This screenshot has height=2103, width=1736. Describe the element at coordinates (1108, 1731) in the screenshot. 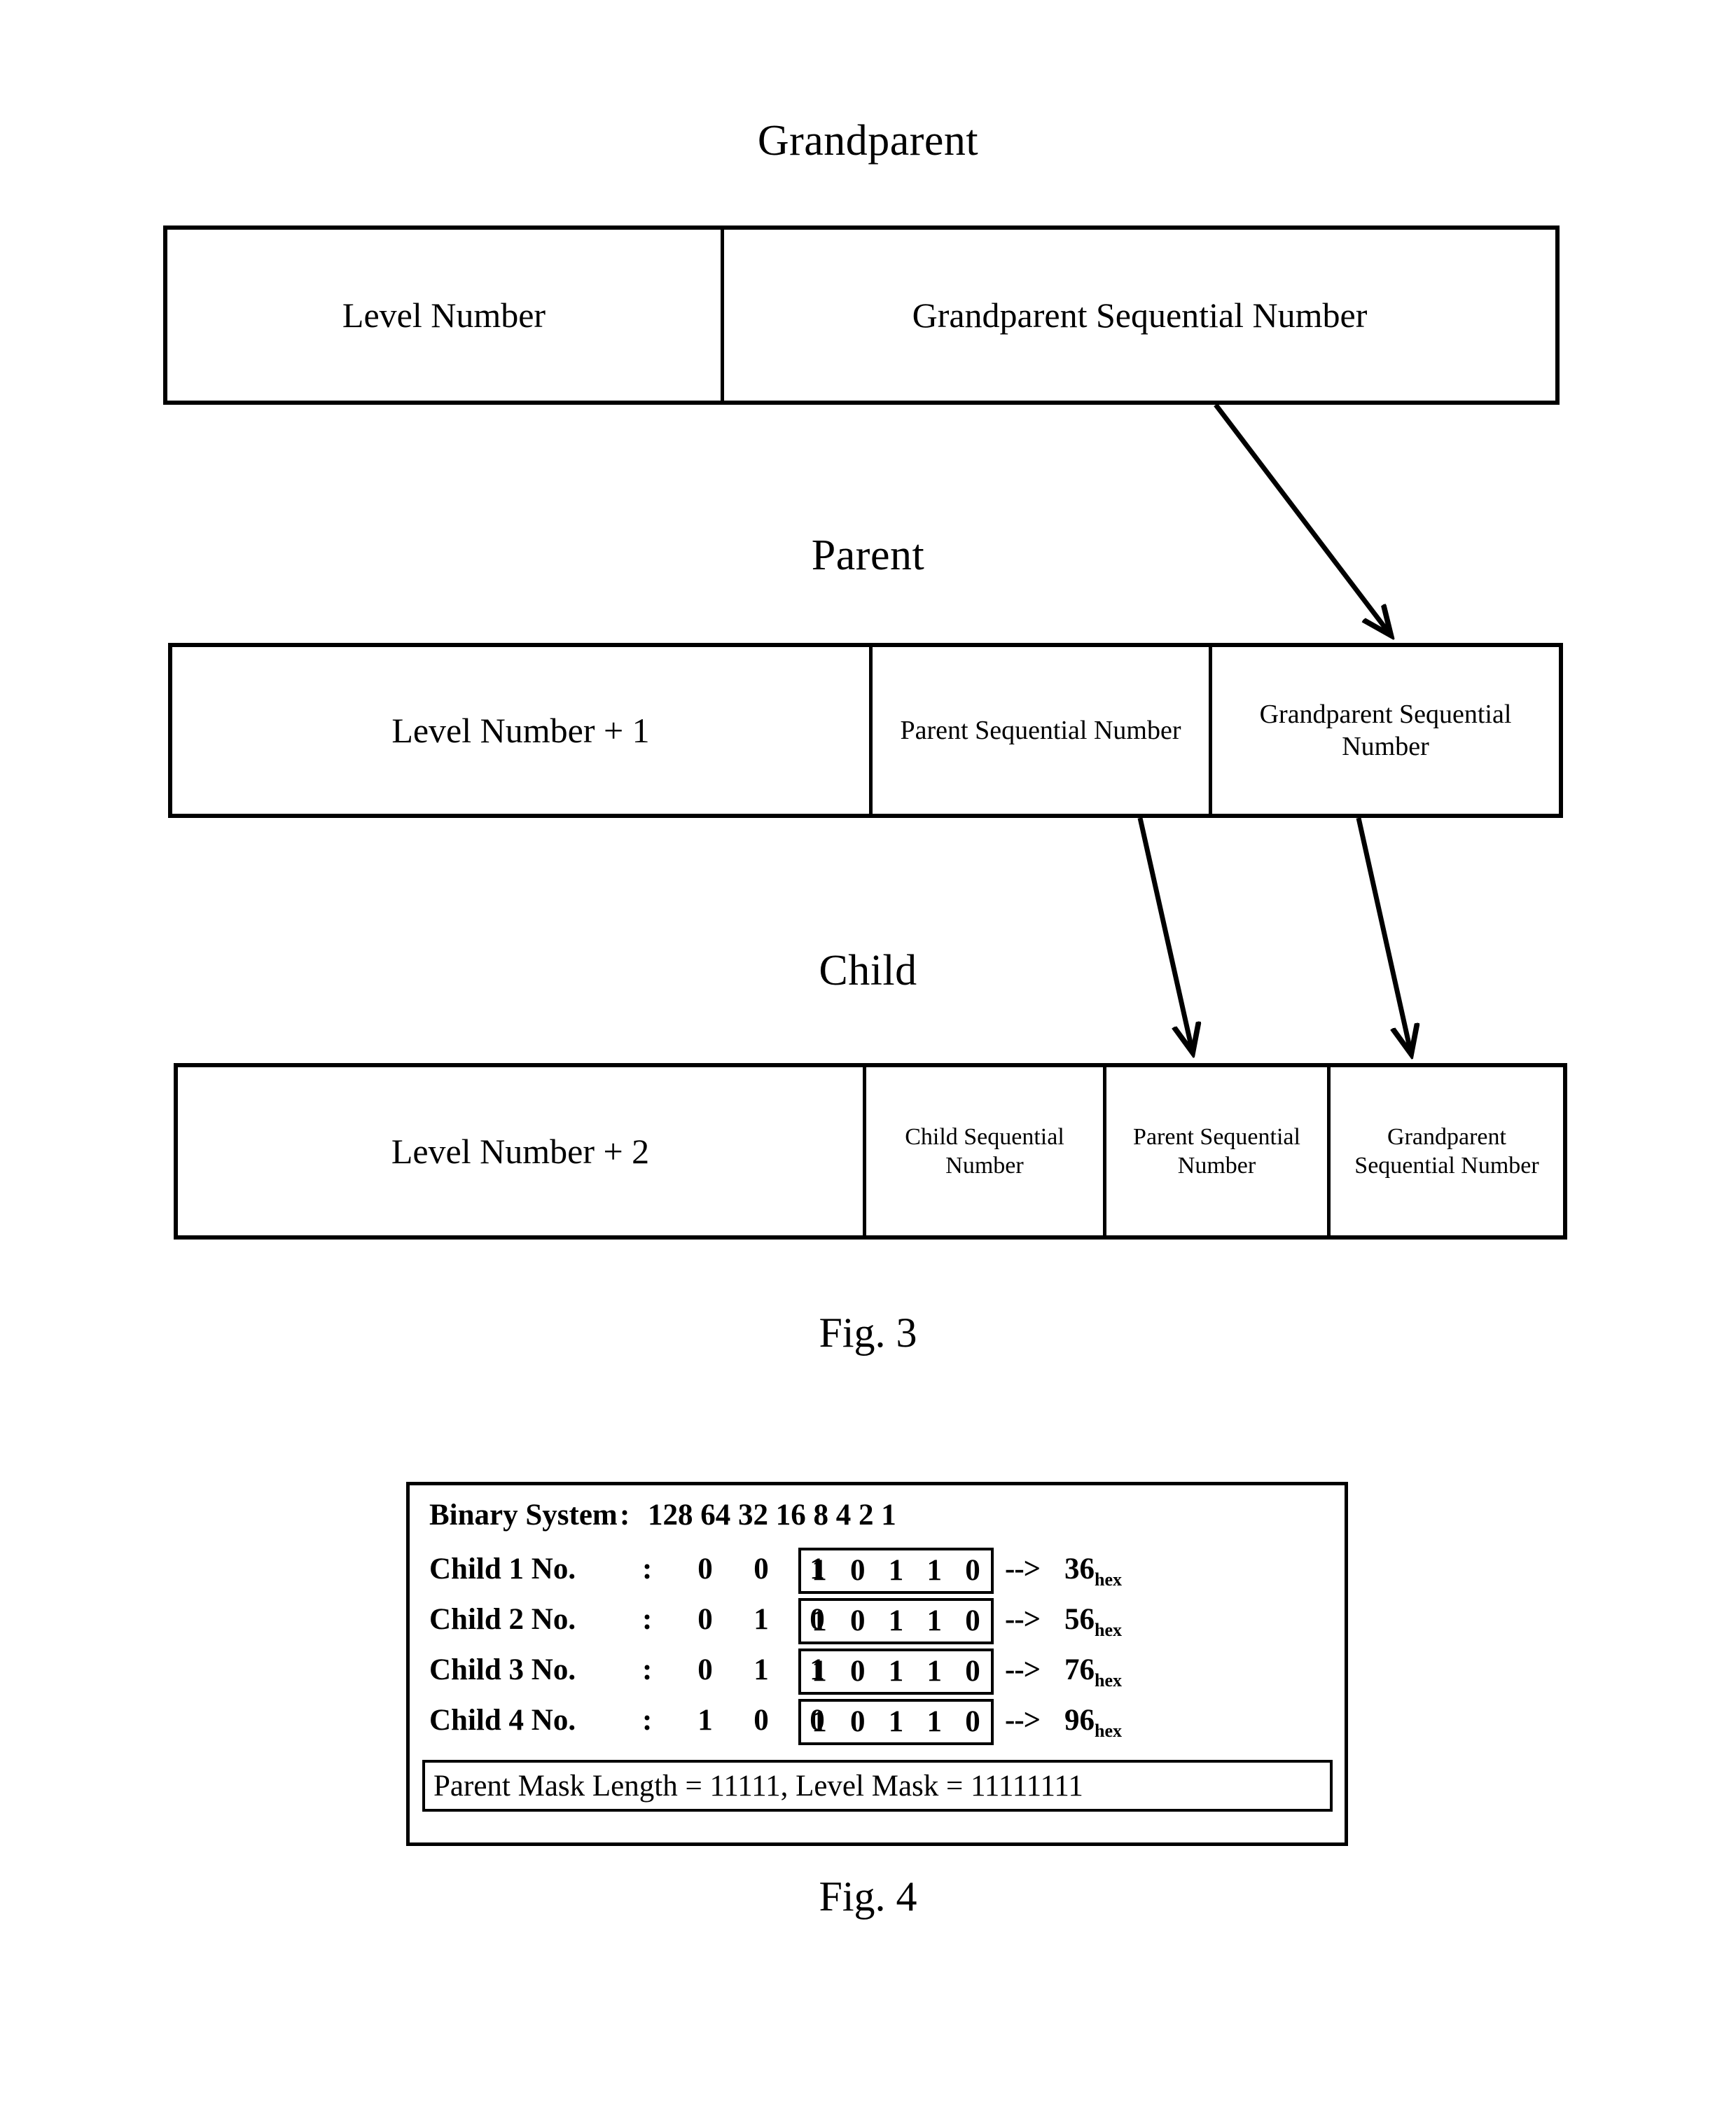

I see `child-4-hex-suffix: hex` at that location.